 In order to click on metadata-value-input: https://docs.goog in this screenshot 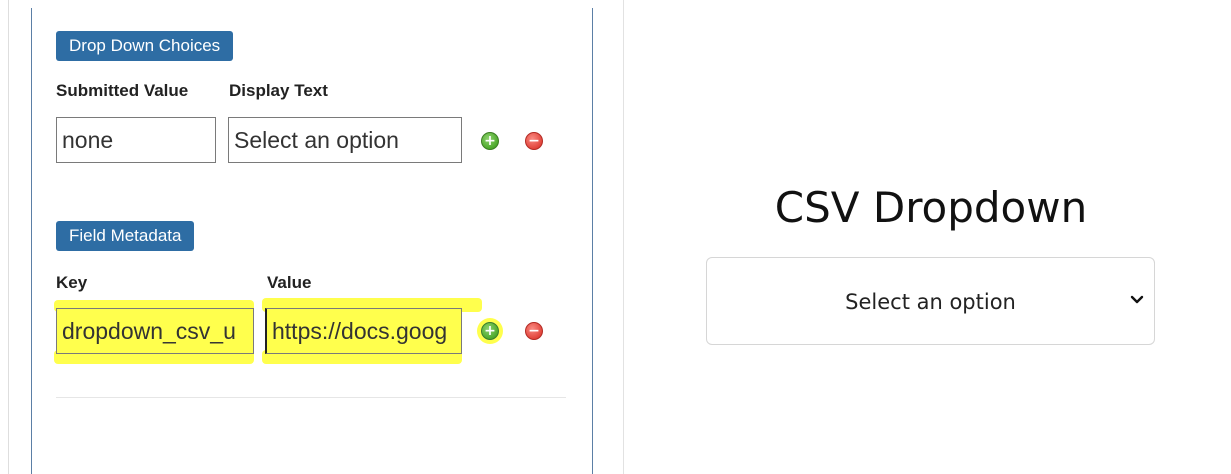, I will do `click(363, 331)`.